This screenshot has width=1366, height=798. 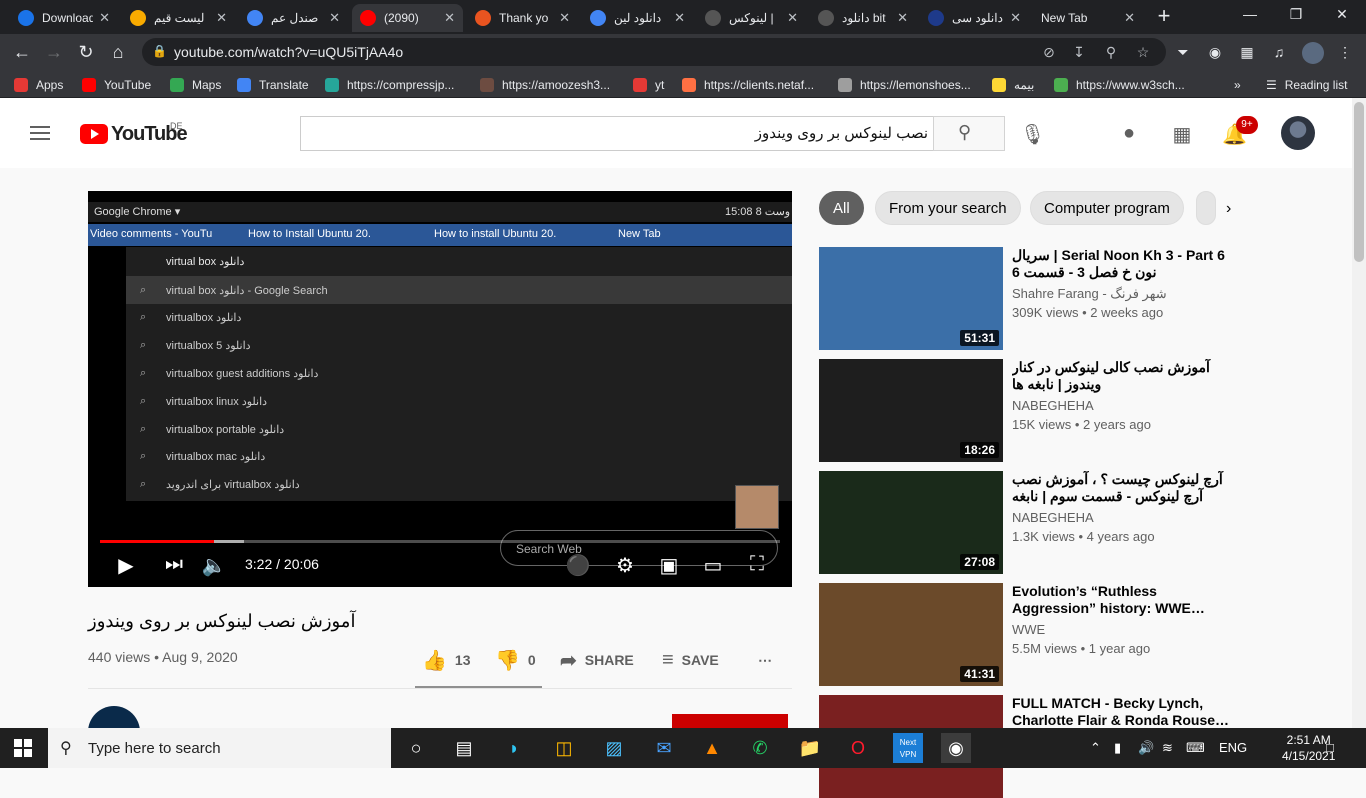 I want to click on file-explorer-icon: 📁, so click(x=810, y=748).